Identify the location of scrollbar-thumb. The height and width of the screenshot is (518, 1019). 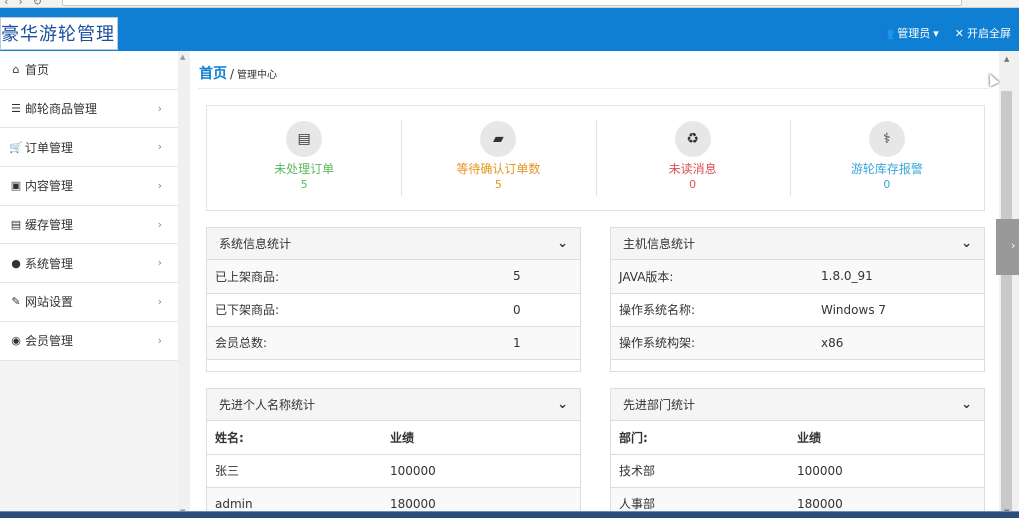
(1006, 301).